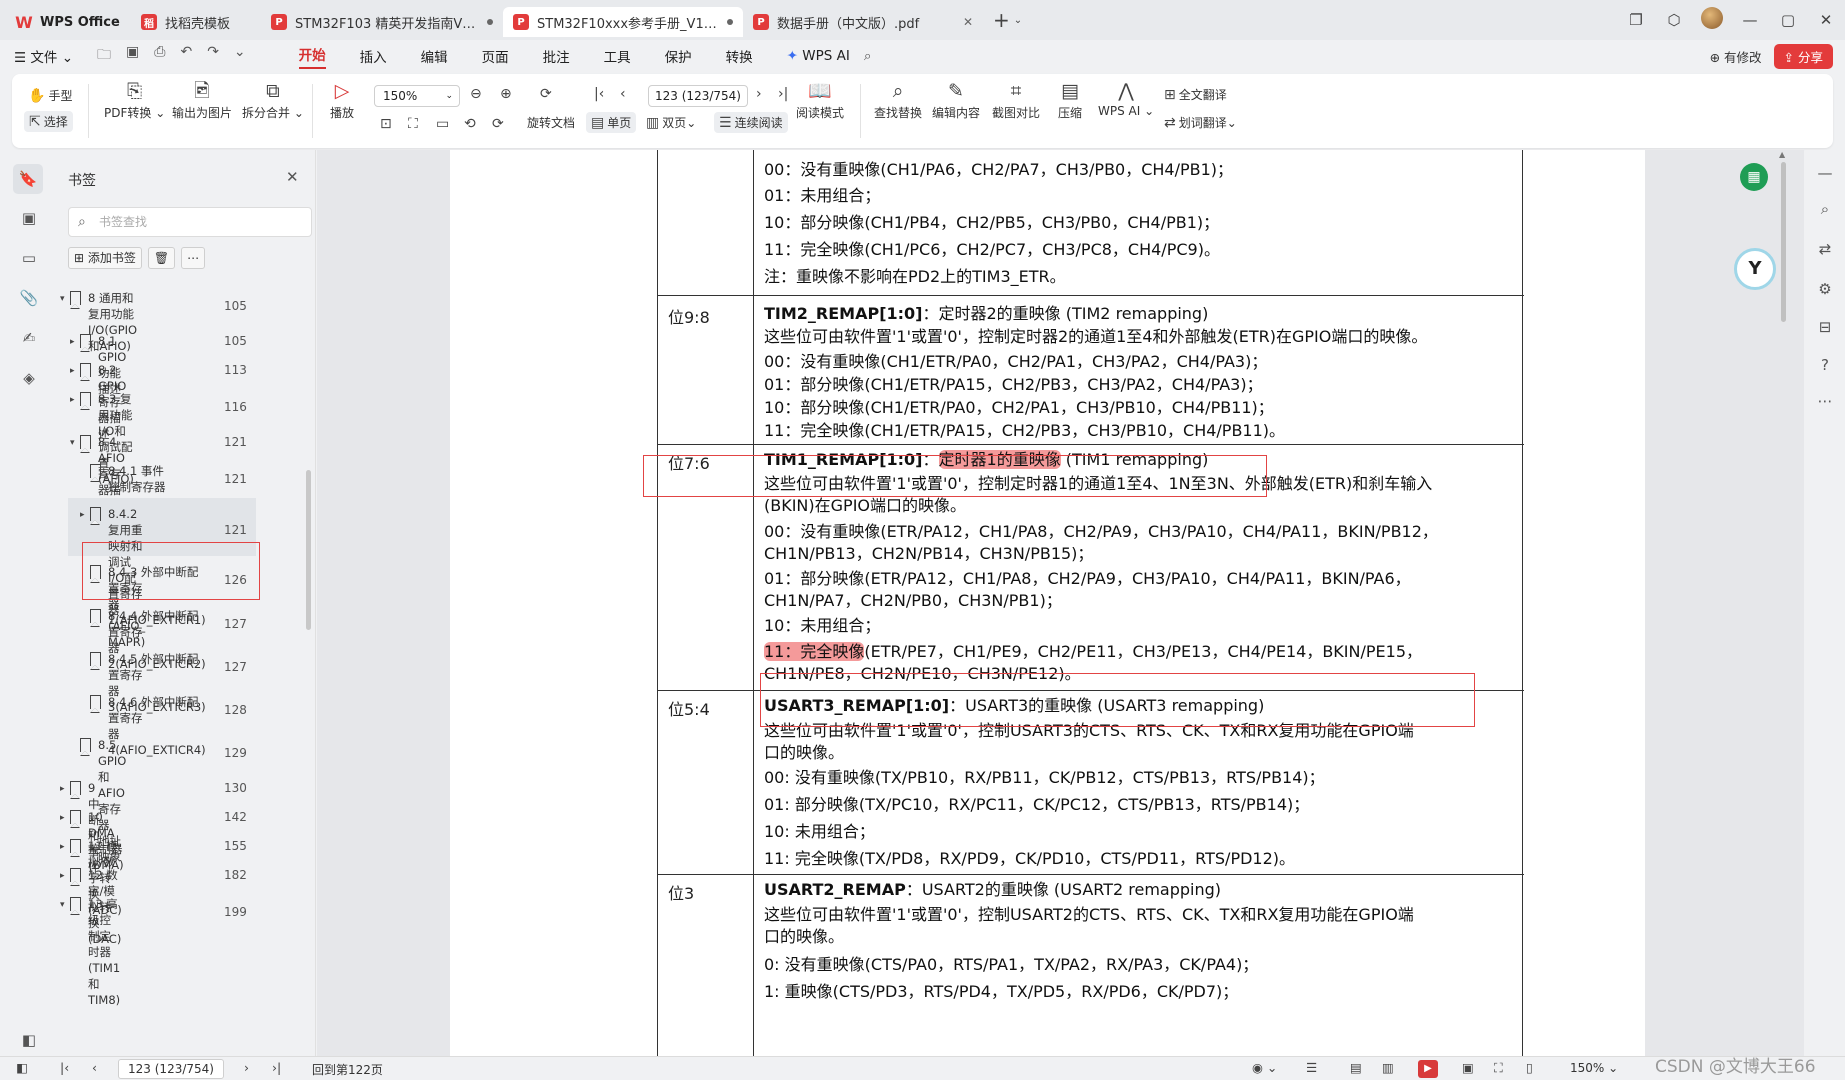  What do you see at coordinates (477, 94) in the screenshot?
I see `zoom-out-icon: ⊖` at bounding box center [477, 94].